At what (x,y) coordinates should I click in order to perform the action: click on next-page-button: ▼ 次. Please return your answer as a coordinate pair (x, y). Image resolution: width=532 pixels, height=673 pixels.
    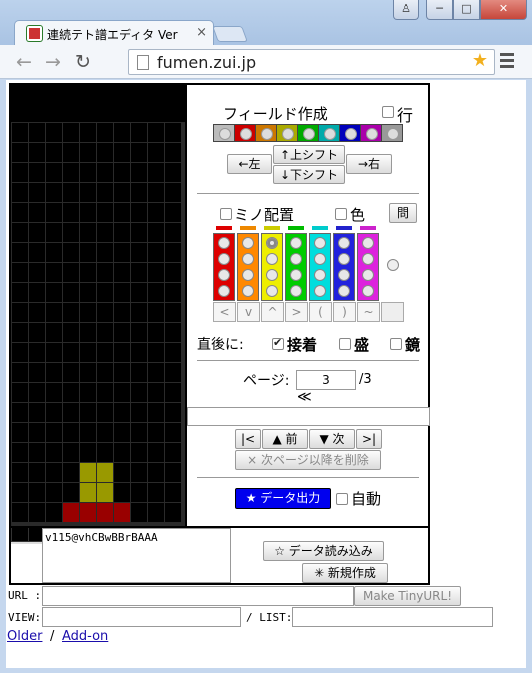
    Looking at the image, I should click on (332, 439).